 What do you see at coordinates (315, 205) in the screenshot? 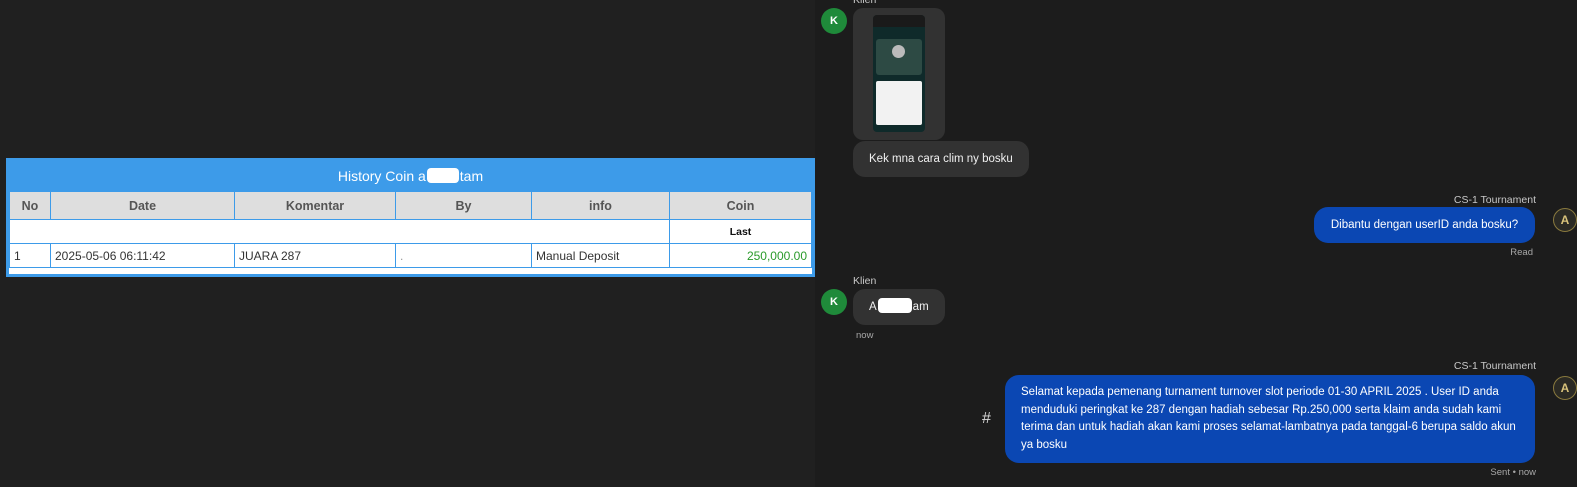
I see `col-header-komentar: Komentar` at bounding box center [315, 205].